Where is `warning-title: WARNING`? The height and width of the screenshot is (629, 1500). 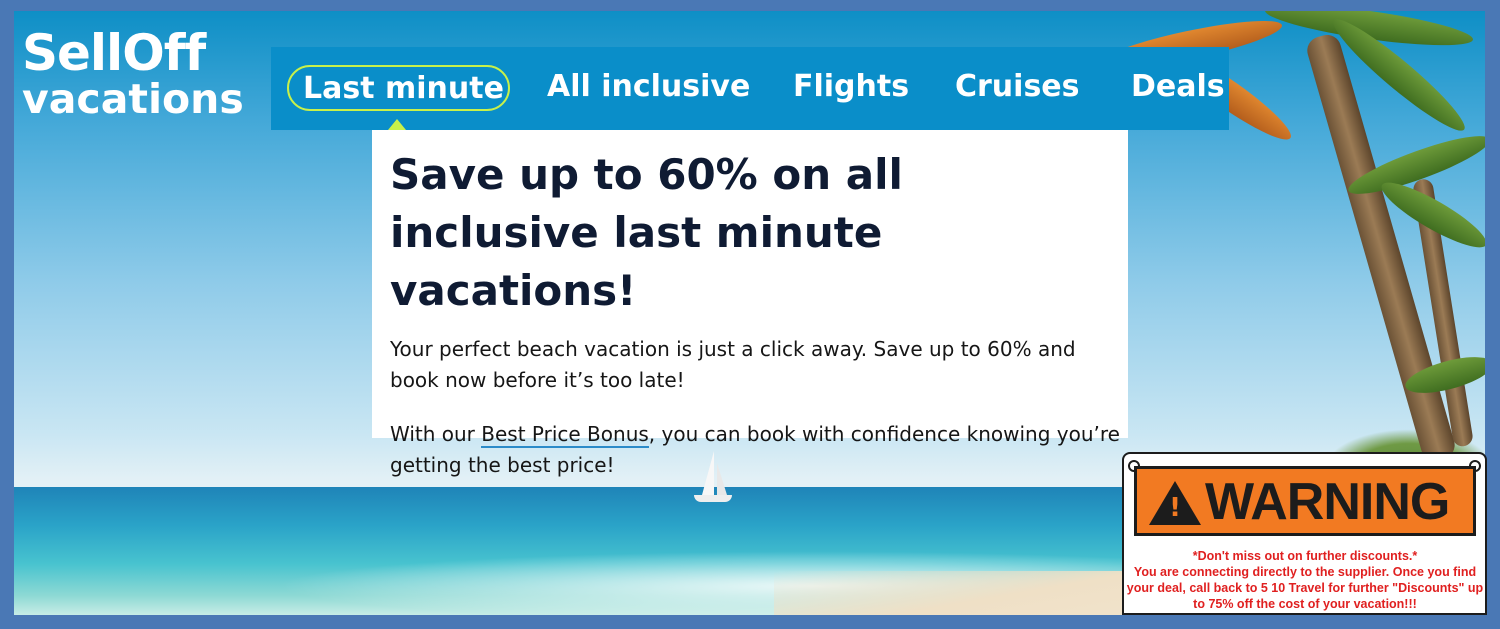
warning-title: WARNING is located at coordinates (1327, 502).